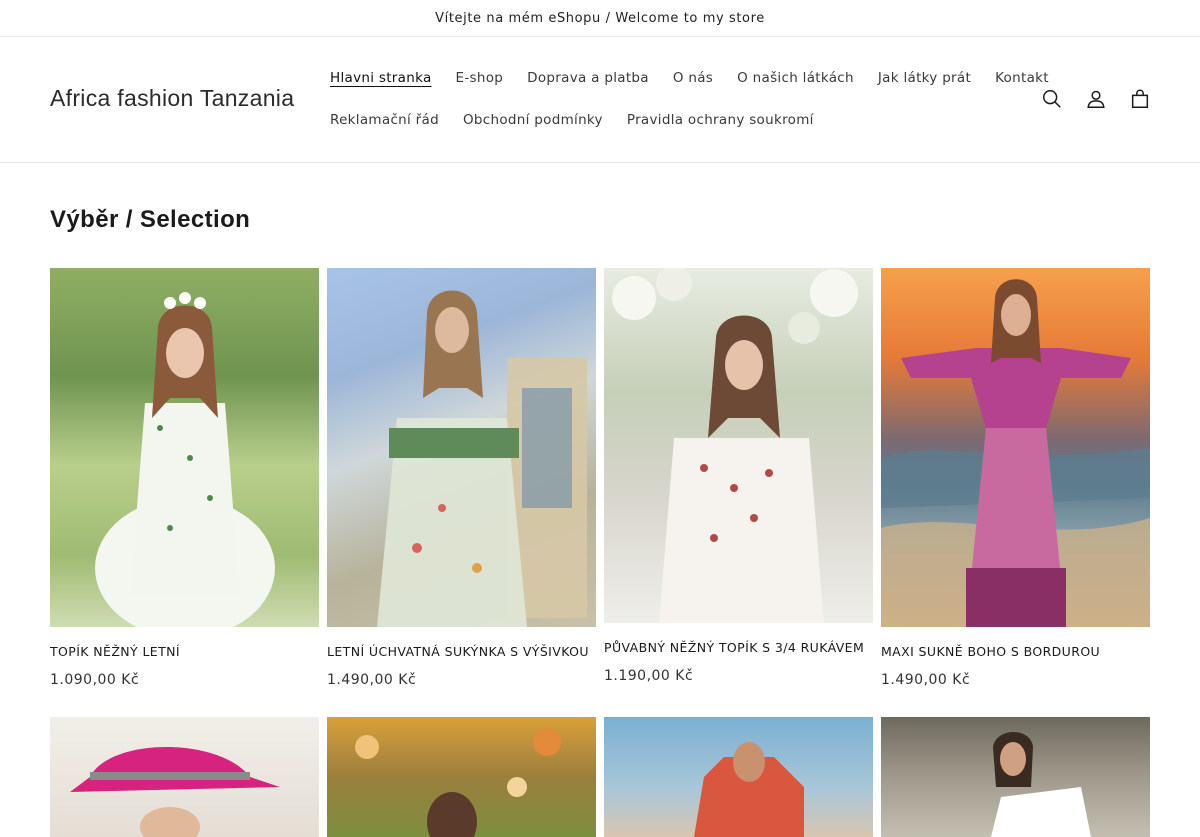  Describe the element at coordinates (649, 676) in the screenshot. I see `product-price: 1.190,00 Kč` at that location.